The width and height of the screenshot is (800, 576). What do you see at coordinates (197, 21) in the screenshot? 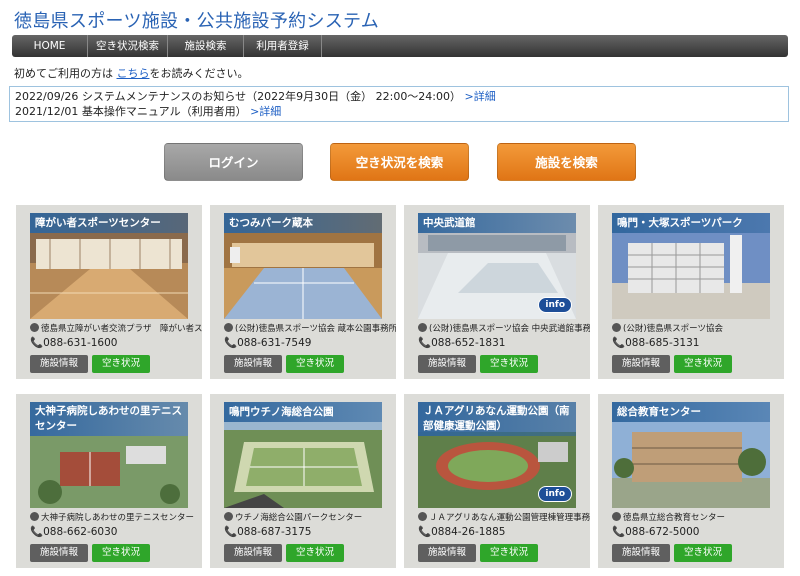
I see `site-title: 徳島県スポーツ施設・公共施設予約システム` at bounding box center [197, 21].